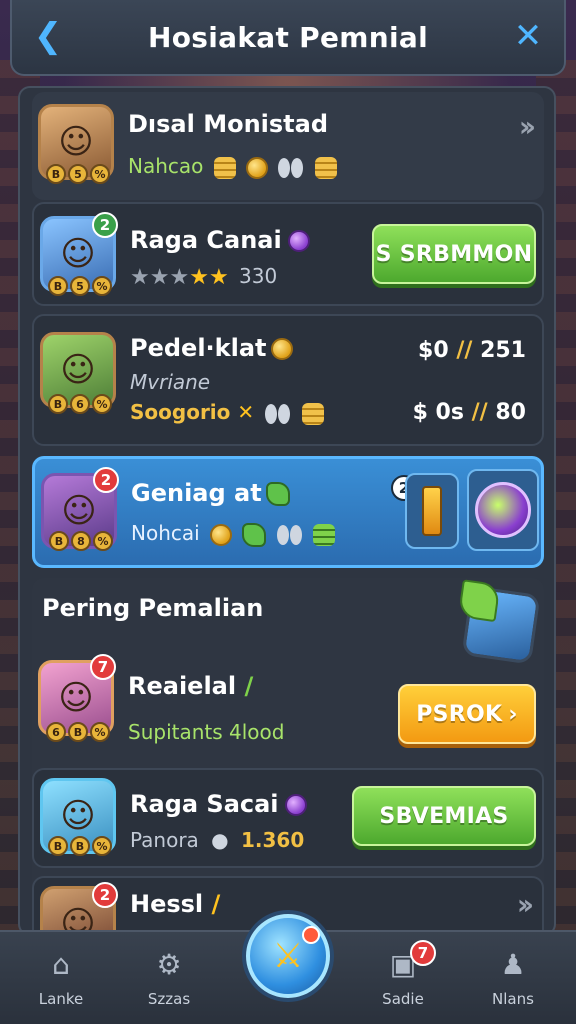 This screenshot has height=1024, width=576. Describe the element at coordinates (272, 840) in the screenshot. I see `status-value: 1.360` at that location.